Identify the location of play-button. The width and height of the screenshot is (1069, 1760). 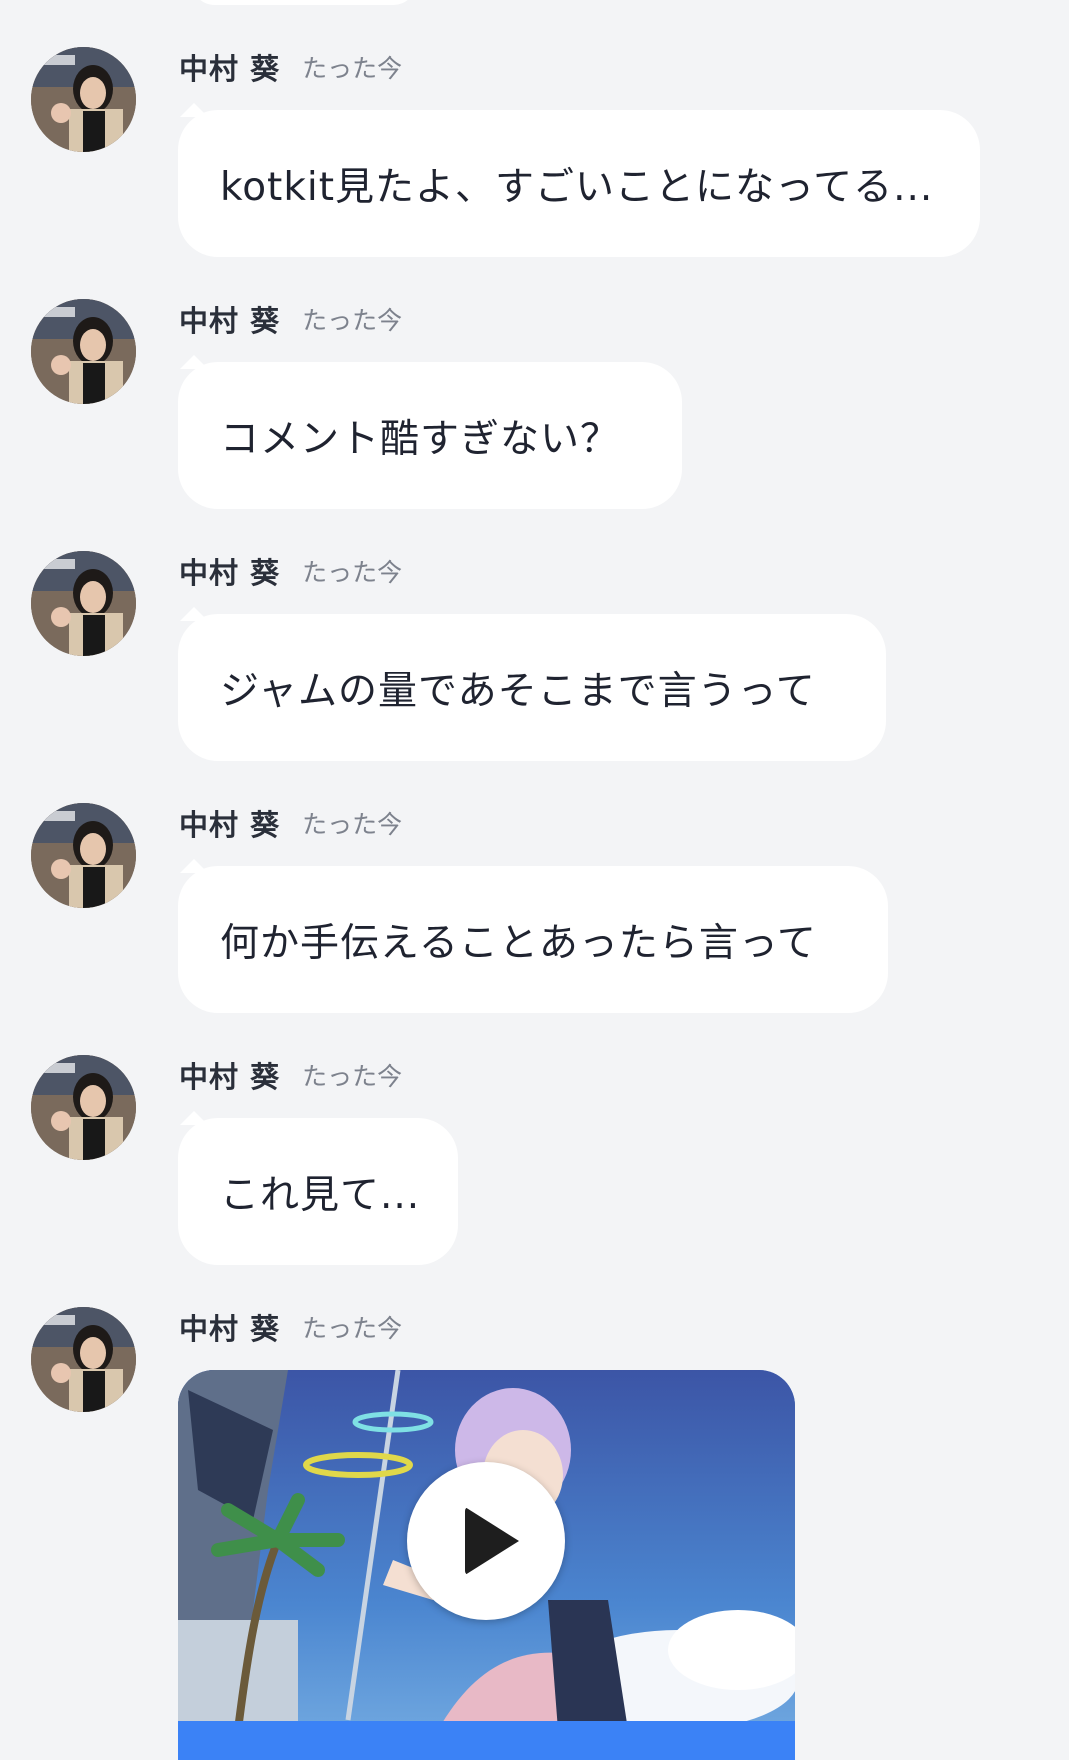
(486, 1541).